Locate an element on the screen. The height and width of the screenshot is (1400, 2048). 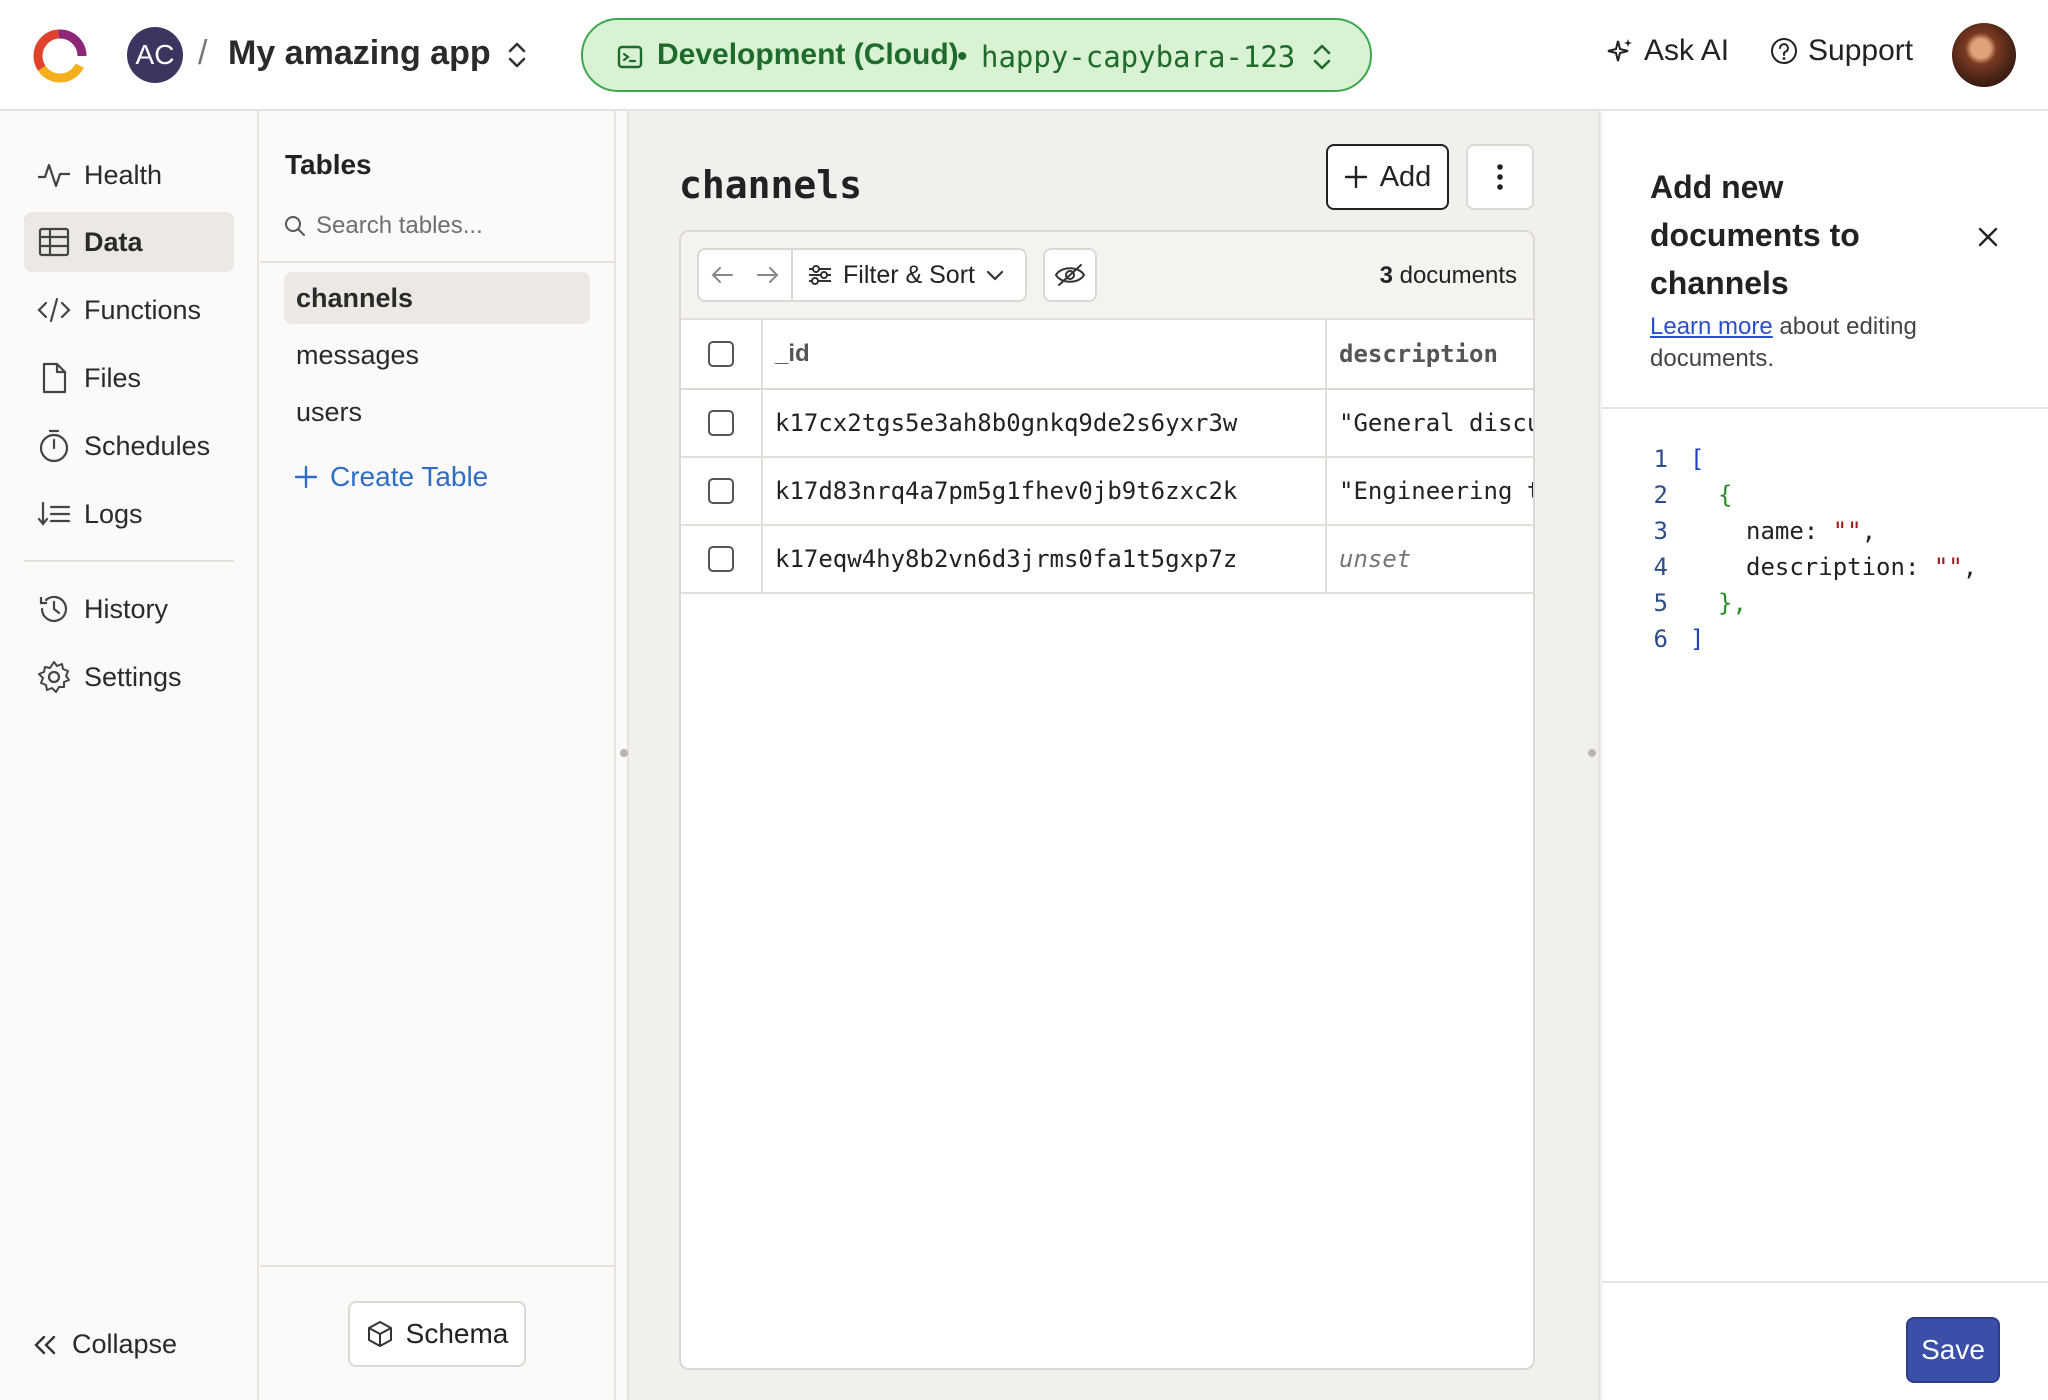
support-button: Support is located at coordinates (1841, 51).